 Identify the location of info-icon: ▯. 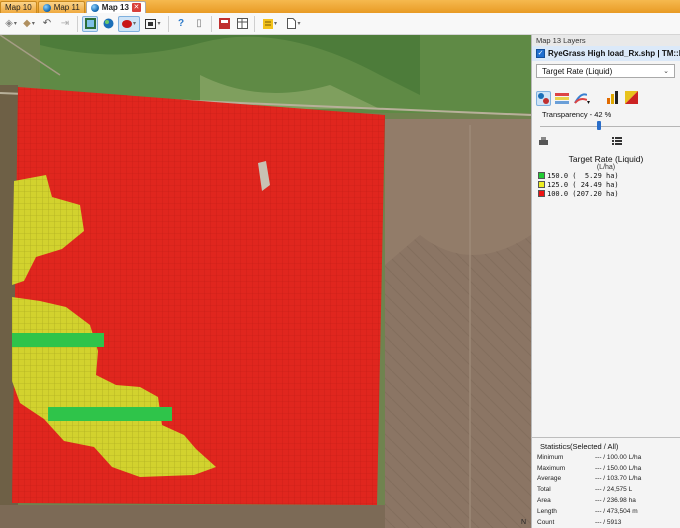
(199, 23).